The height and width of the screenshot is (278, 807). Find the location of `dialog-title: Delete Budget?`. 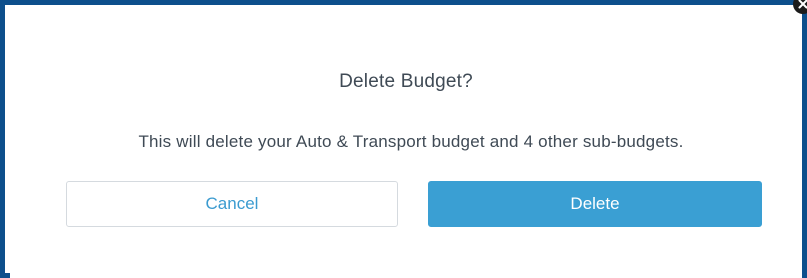

dialog-title: Delete Budget? is located at coordinates (406, 81).